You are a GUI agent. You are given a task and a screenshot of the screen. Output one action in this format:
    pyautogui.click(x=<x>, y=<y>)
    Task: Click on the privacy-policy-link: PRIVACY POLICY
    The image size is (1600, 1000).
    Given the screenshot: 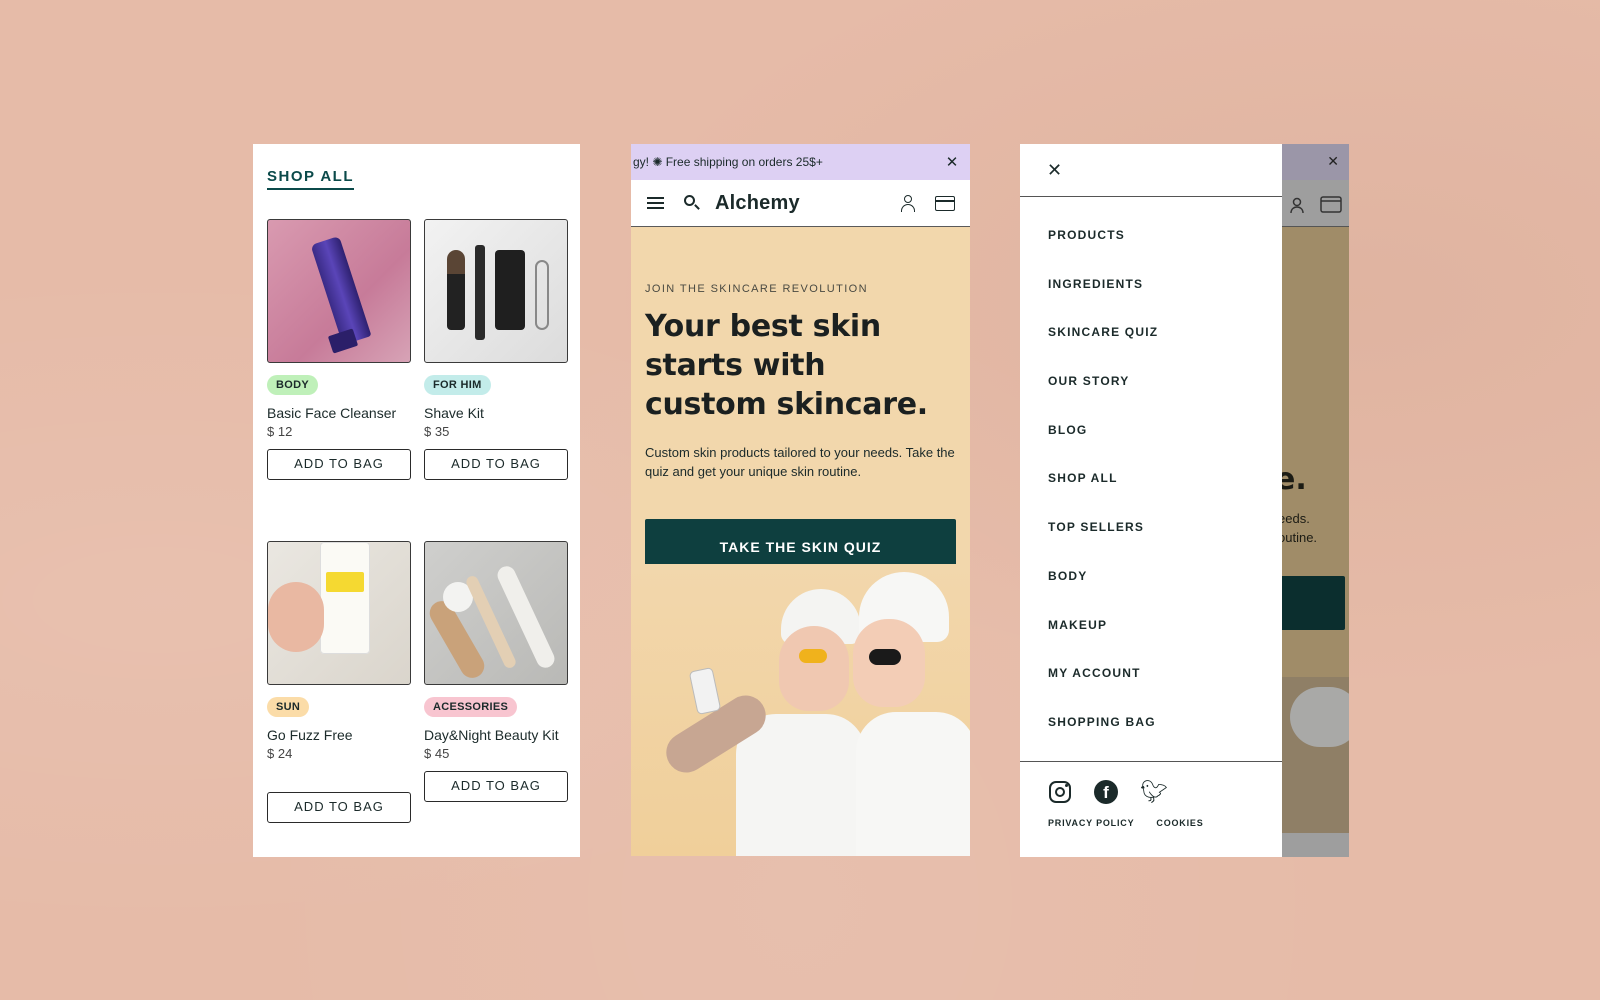 What is the action you would take?
    pyautogui.click(x=1091, y=823)
    